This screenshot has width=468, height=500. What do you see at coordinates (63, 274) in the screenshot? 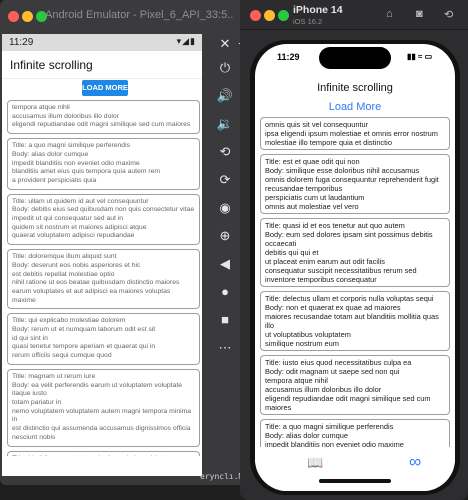
I see `post-line: est debitis repellat molestiae optio` at bounding box center [63, 274].